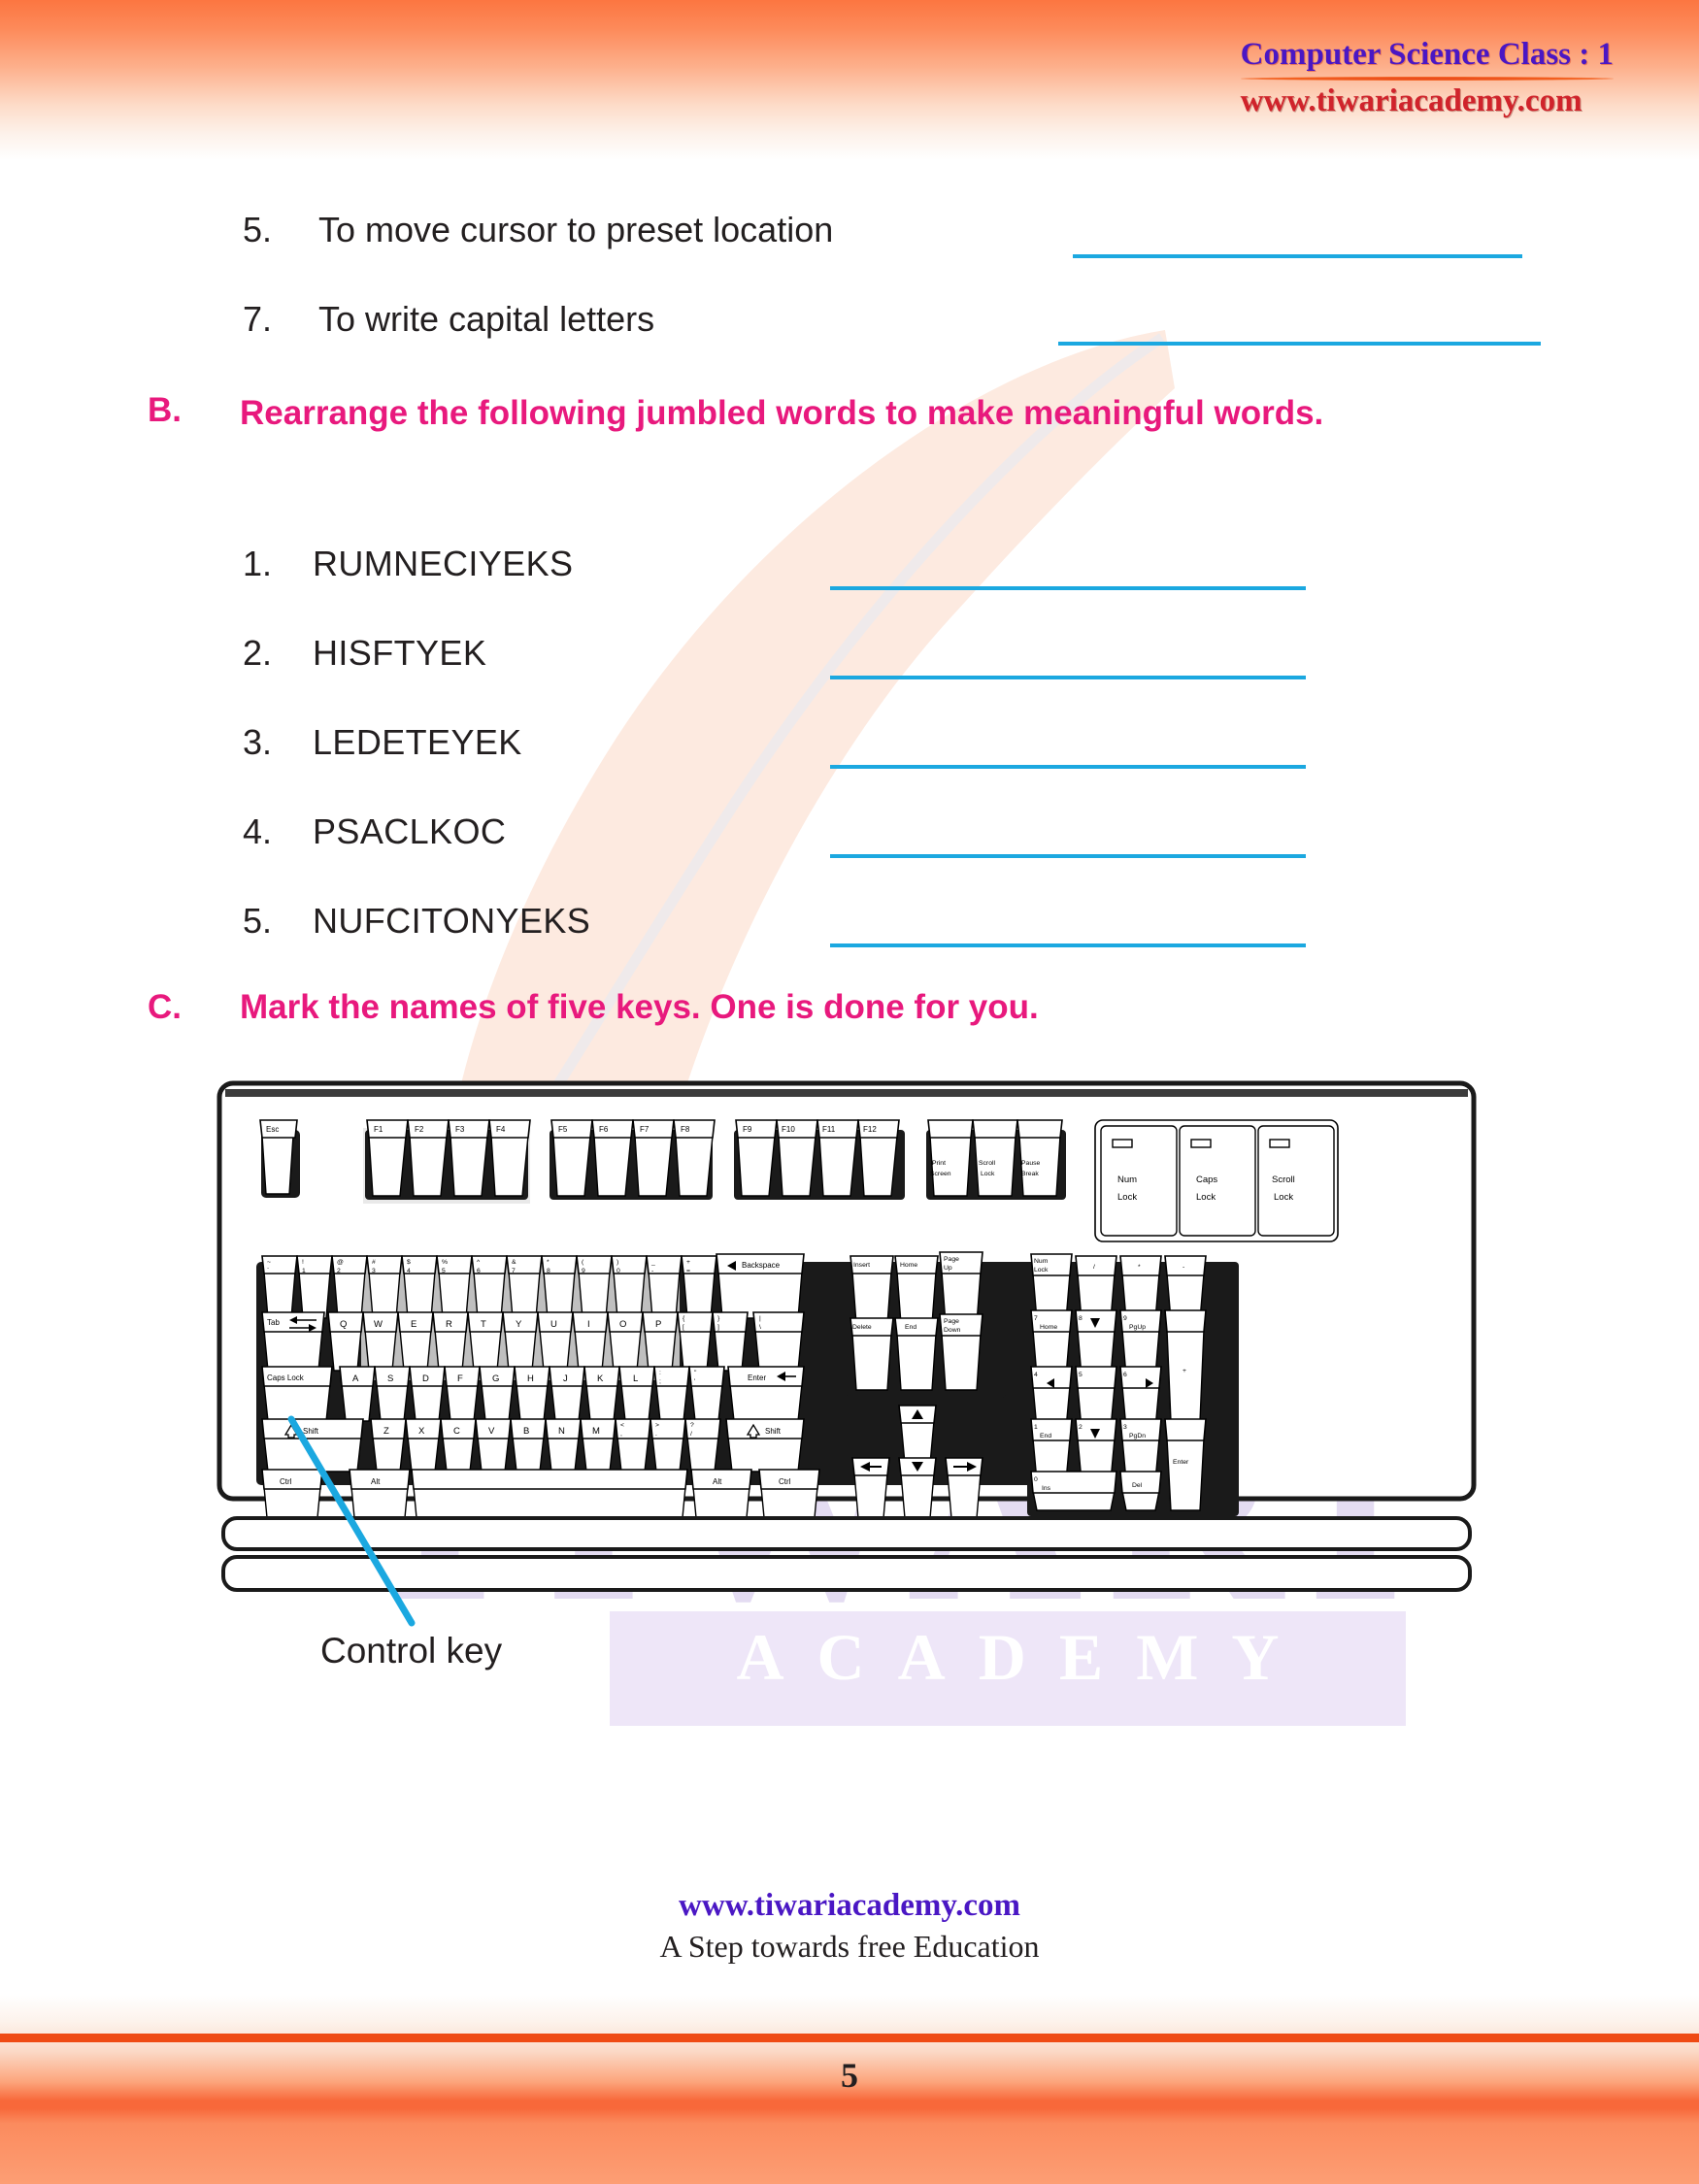  Describe the element at coordinates (837, 1158) in the screenshot. I see `key-f11: F11` at that location.